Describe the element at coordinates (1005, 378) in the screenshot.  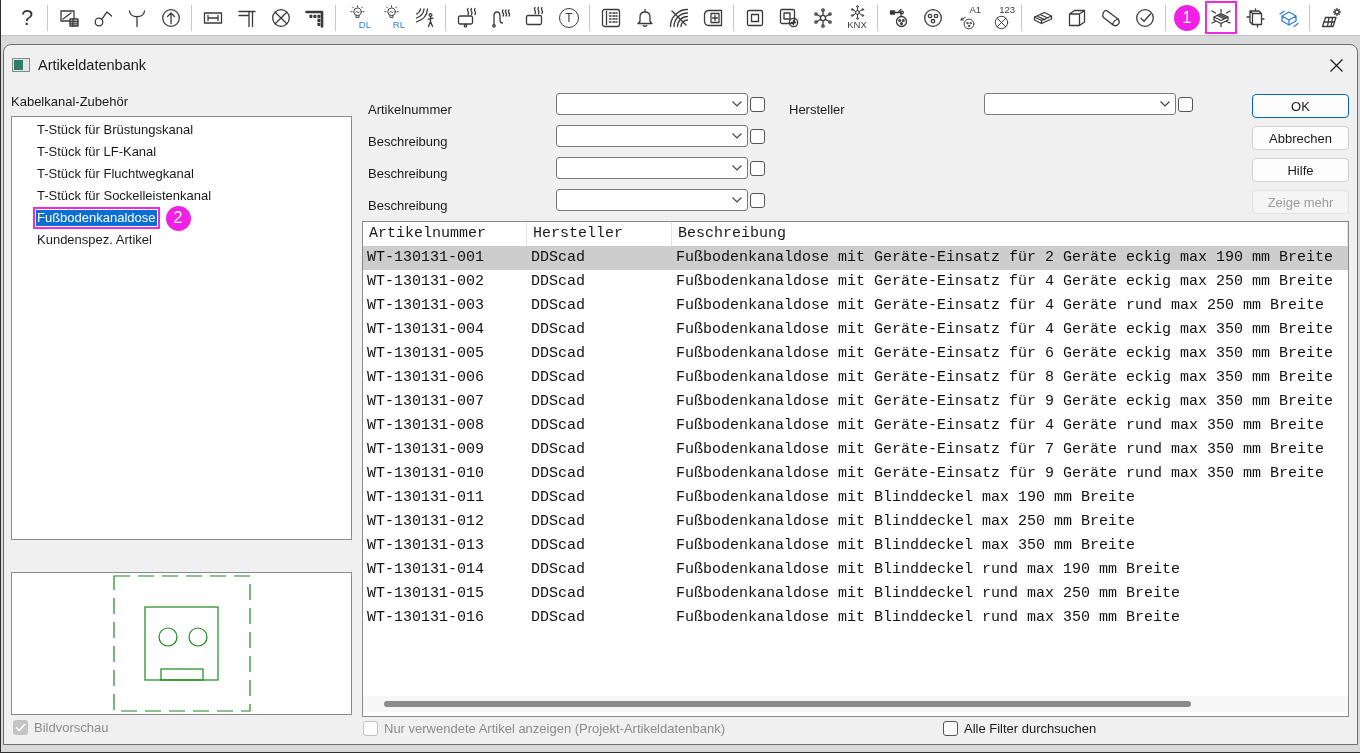
I see `table-cell-text: Fußbodenkanaldose mit Geräte-Einsatz für 8 Geräte eckig max 350 mm Breite` at that location.